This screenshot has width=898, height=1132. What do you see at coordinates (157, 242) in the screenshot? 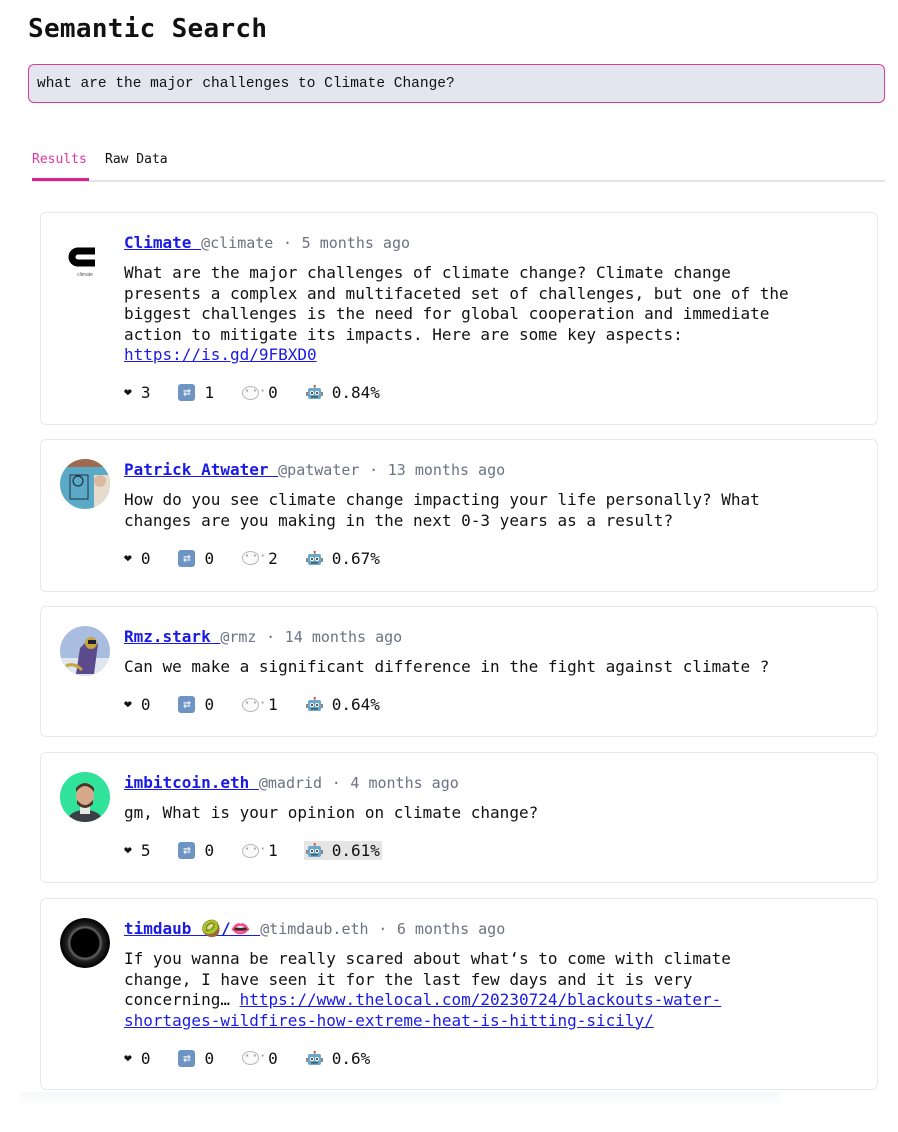
I see `author-name-link: Climate` at bounding box center [157, 242].